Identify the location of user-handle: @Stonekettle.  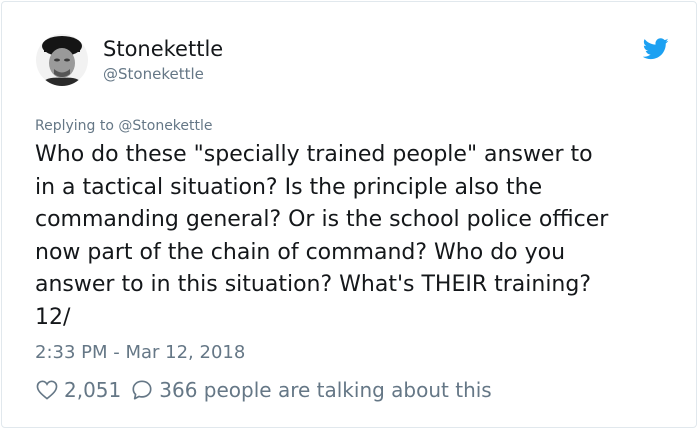
(153, 74).